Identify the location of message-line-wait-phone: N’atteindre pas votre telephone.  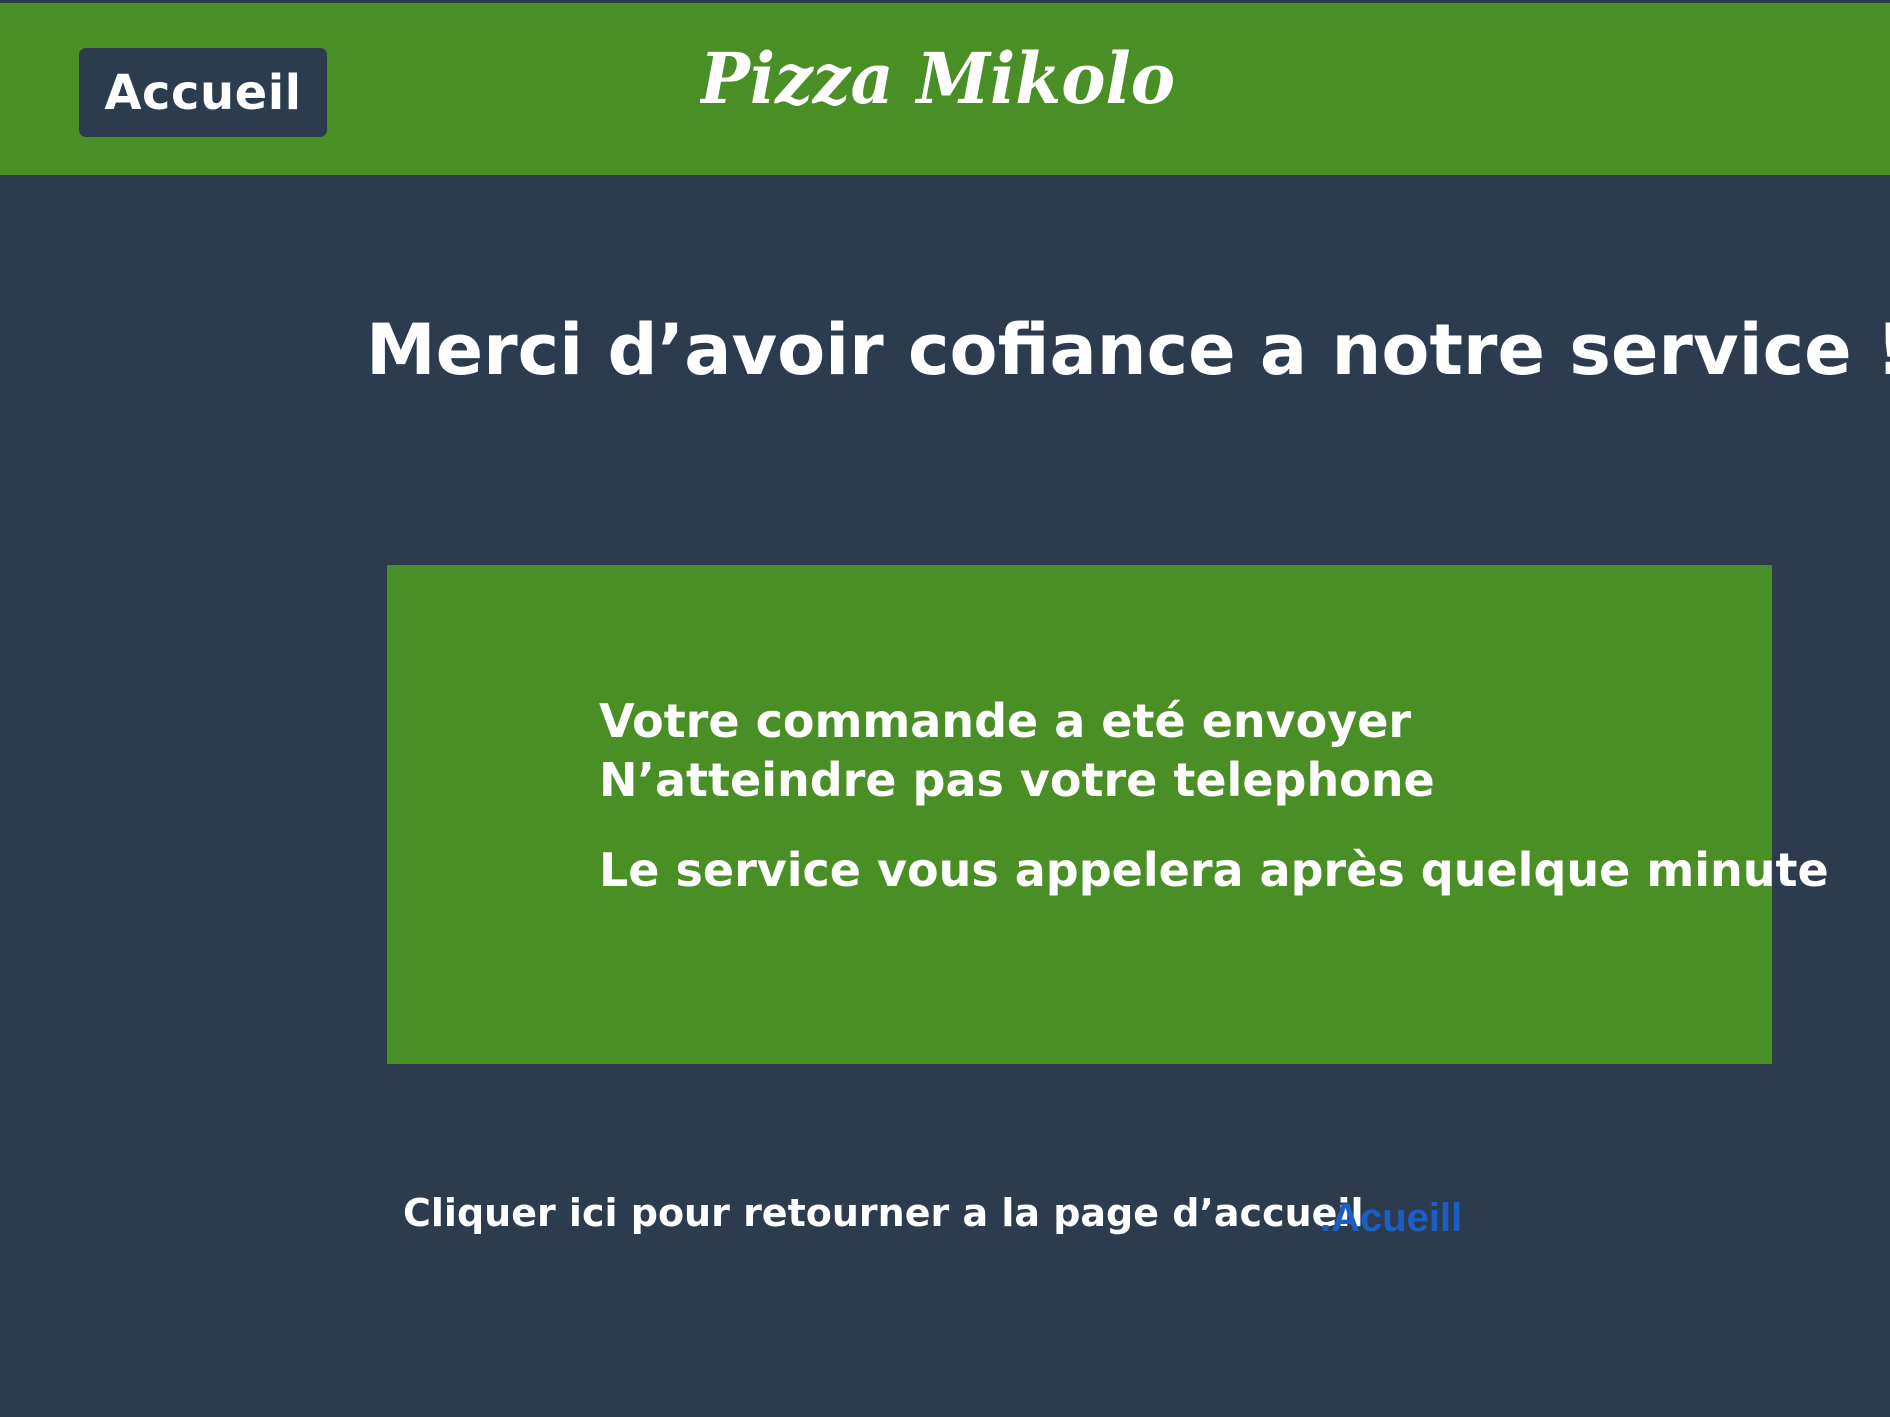
(1017, 780).